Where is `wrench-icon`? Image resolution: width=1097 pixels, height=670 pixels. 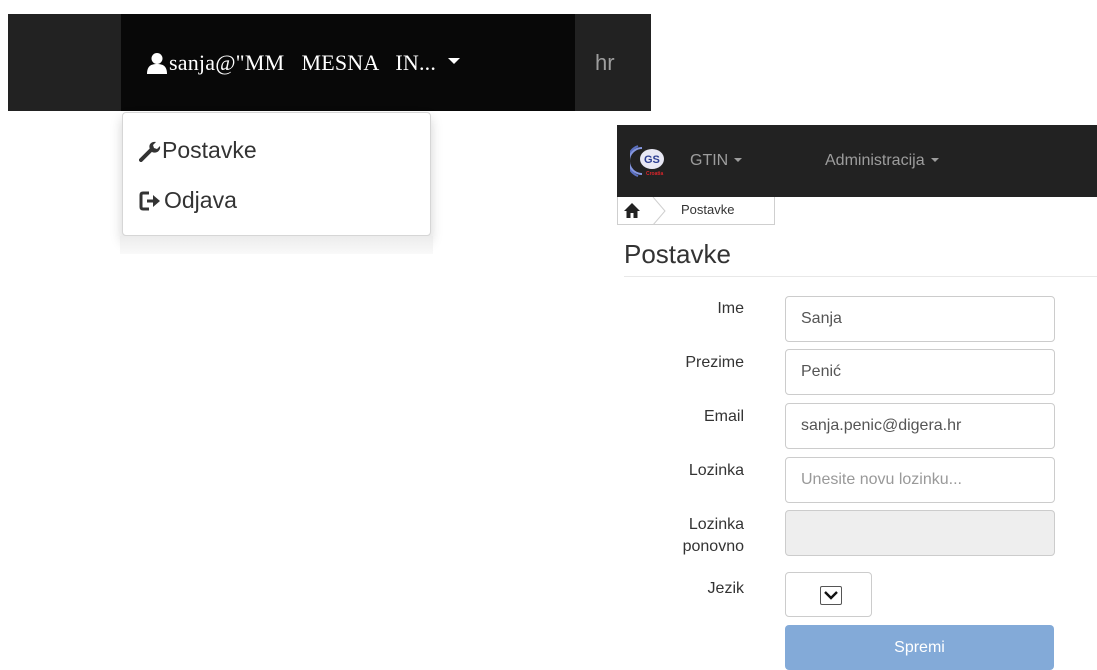 wrench-icon is located at coordinates (150, 151).